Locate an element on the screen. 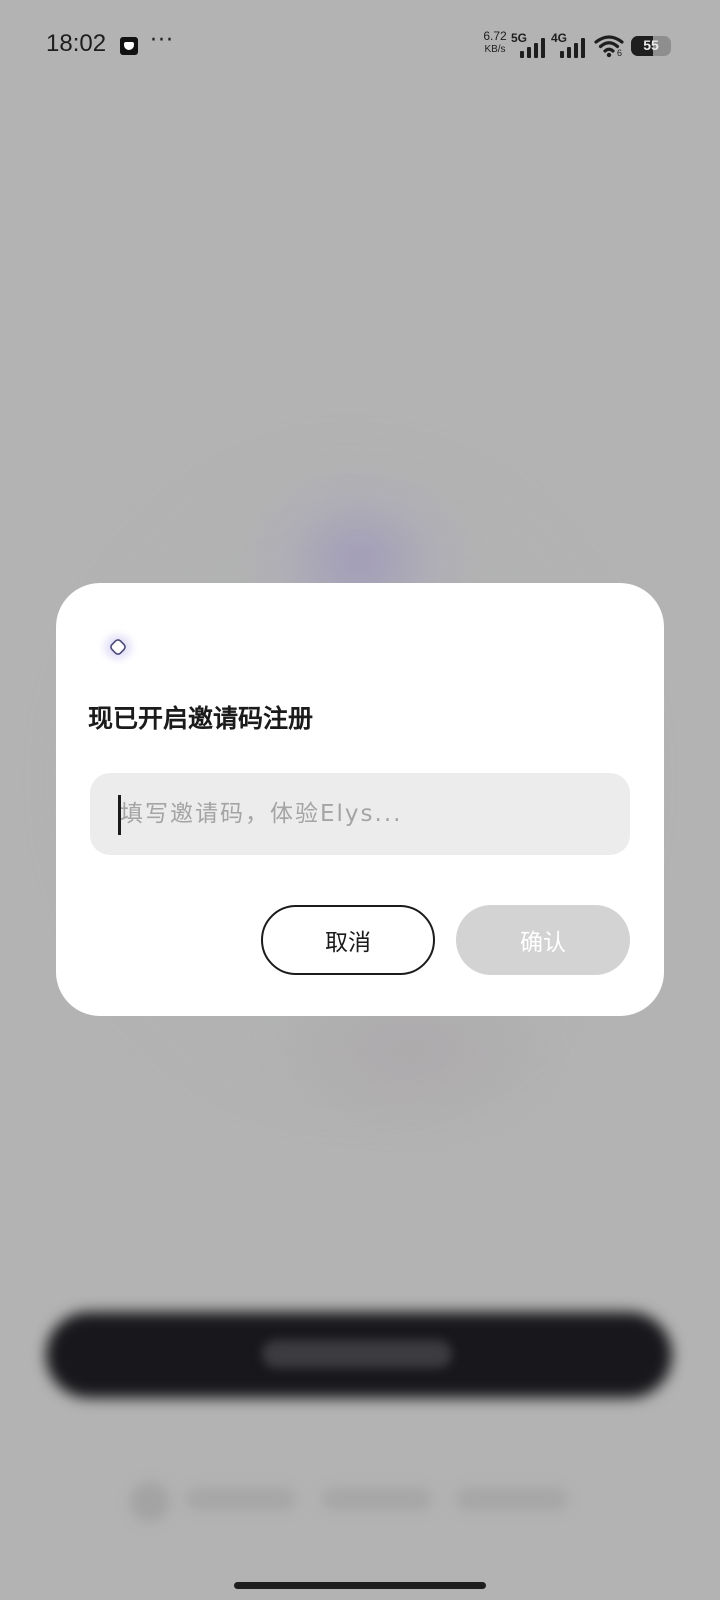 The height and width of the screenshot is (1600, 720). text-cursor is located at coordinates (119, 815).